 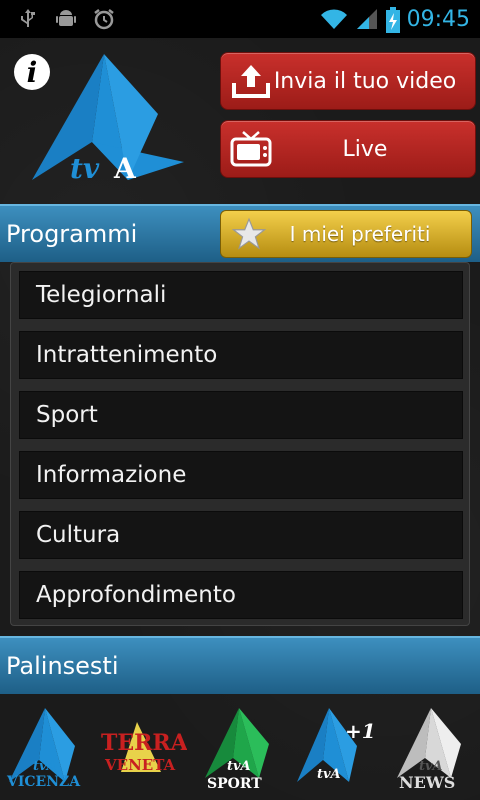 I want to click on channel-bottom-text: VICENZA, so click(x=43, y=782).